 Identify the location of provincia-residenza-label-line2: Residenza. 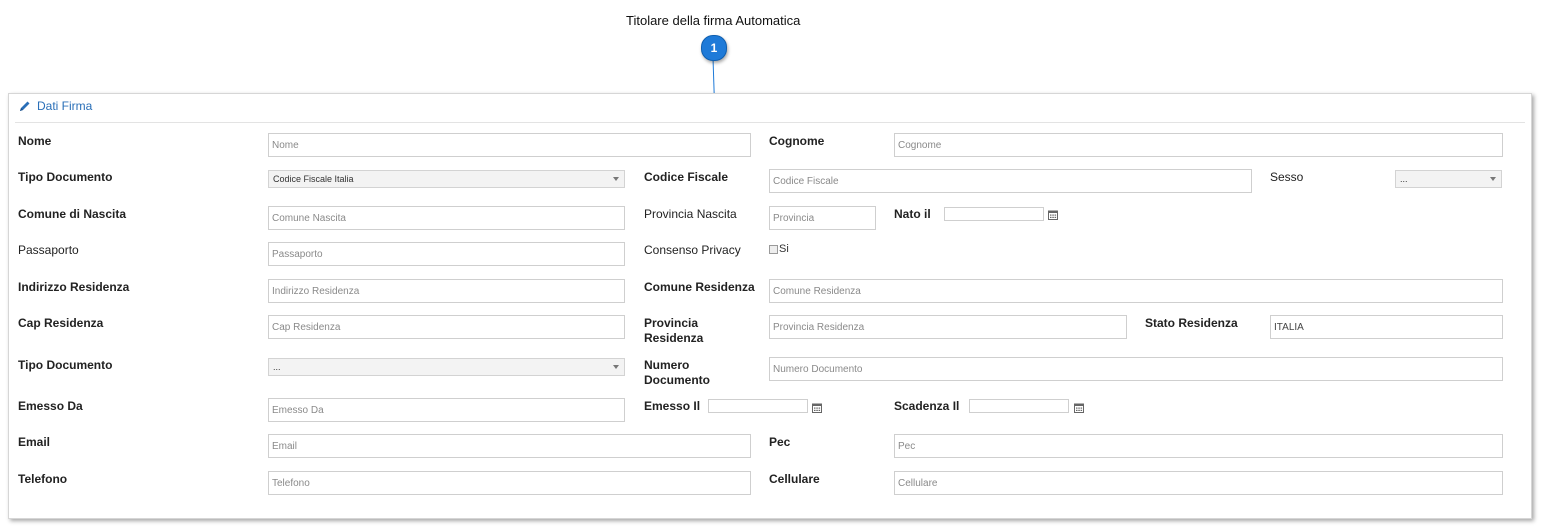
(674, 338).